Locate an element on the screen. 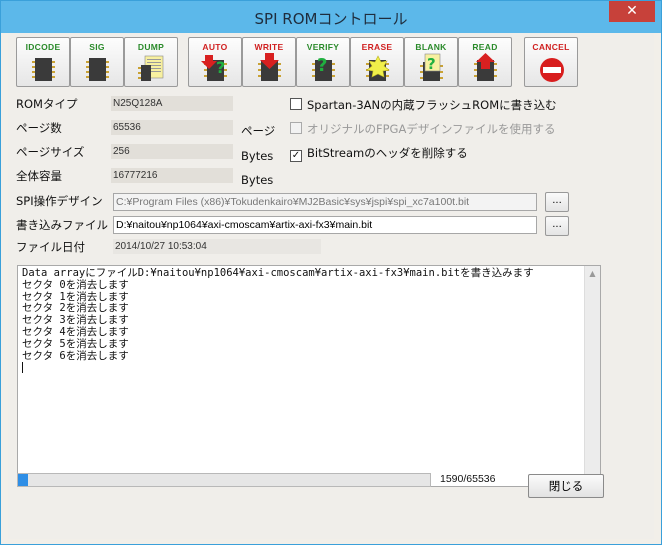 Image resolution: width=662 pixels, height=545 pixels. original-fpga-design-checkbox: オリジナルのFPGAデザインファイルを使用する is located at coordinates (422, 129).